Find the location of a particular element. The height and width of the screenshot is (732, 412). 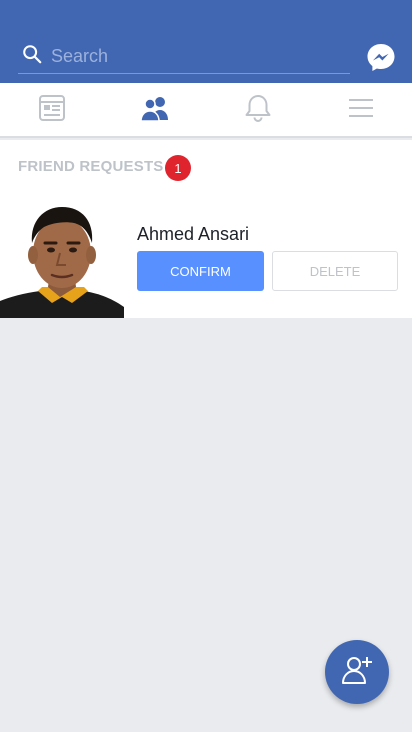

top-bar is located at coordinates (206, 41).